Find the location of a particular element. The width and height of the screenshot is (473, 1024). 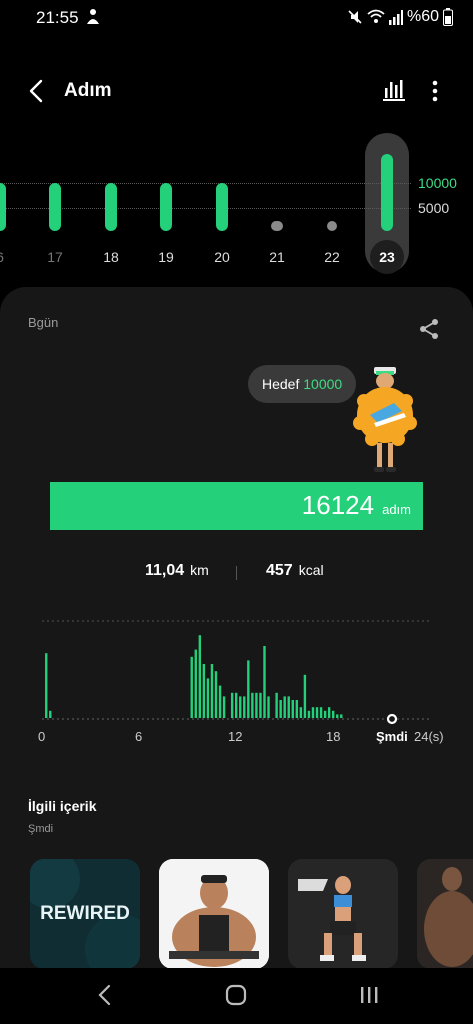

athlete-artwork is located at coordinates (445, 914).